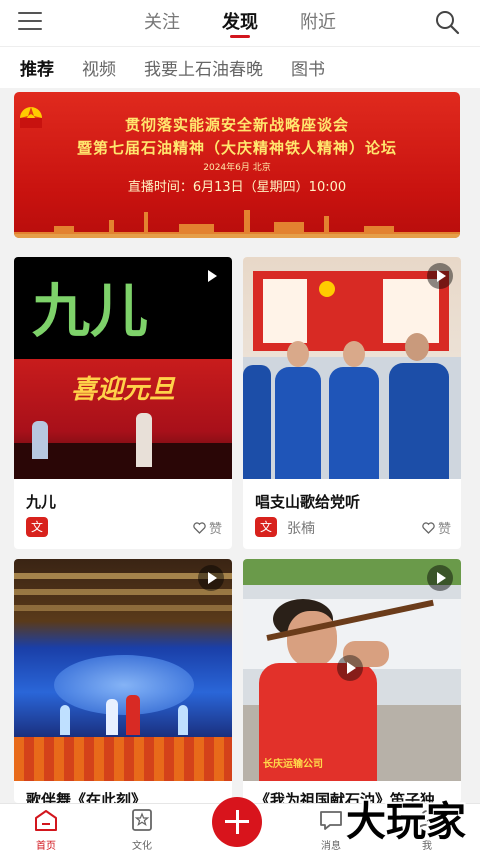 Image resolution: width=480 pixels, height=853 pixels. What do you see at coordinates (237, 224) in the screenshot?
I see `industrial-skyline-illustration` at bounding box center [237, 224].